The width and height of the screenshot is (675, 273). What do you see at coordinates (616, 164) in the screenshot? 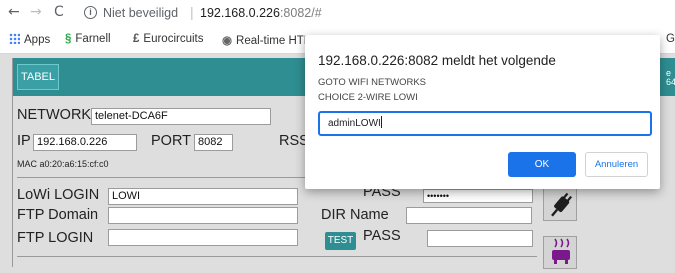
I see `cancel-button: Annuleren` at bounding box center [616, 164].